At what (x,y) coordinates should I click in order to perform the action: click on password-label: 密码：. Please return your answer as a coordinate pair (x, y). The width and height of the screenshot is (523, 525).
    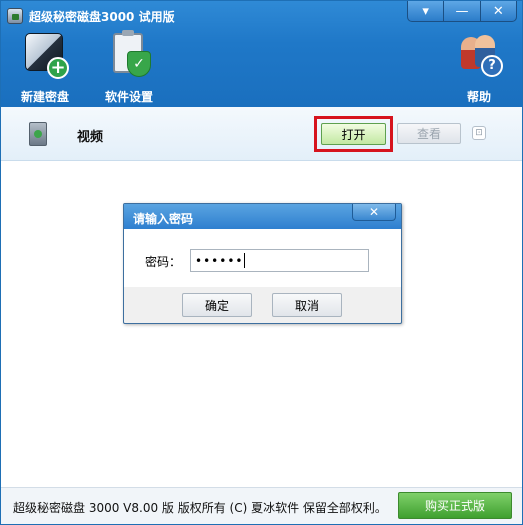
    Looking at the image, I should click on (163, 262).